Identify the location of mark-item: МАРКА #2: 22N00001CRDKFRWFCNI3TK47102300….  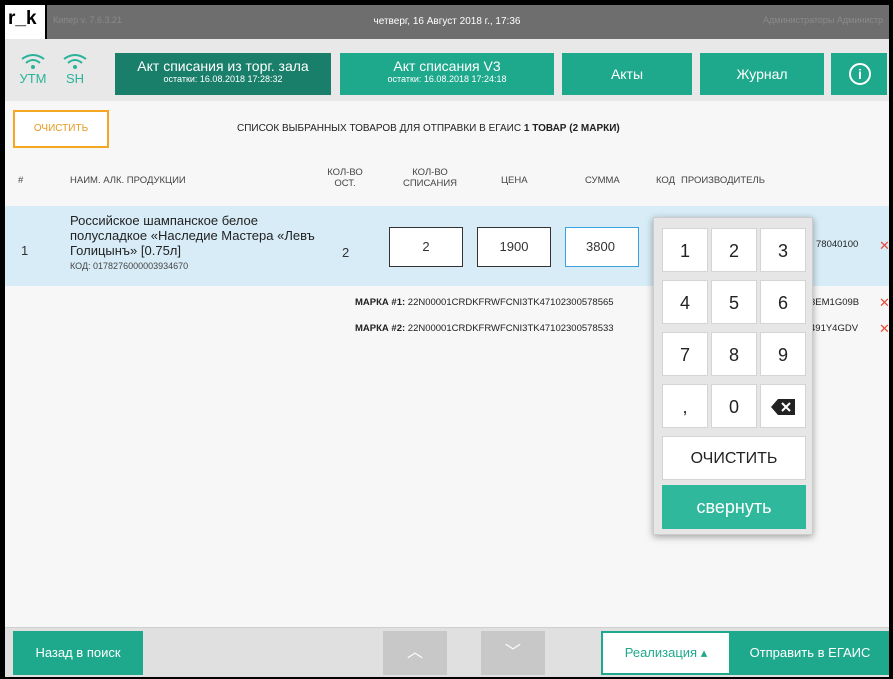
(484, 328).